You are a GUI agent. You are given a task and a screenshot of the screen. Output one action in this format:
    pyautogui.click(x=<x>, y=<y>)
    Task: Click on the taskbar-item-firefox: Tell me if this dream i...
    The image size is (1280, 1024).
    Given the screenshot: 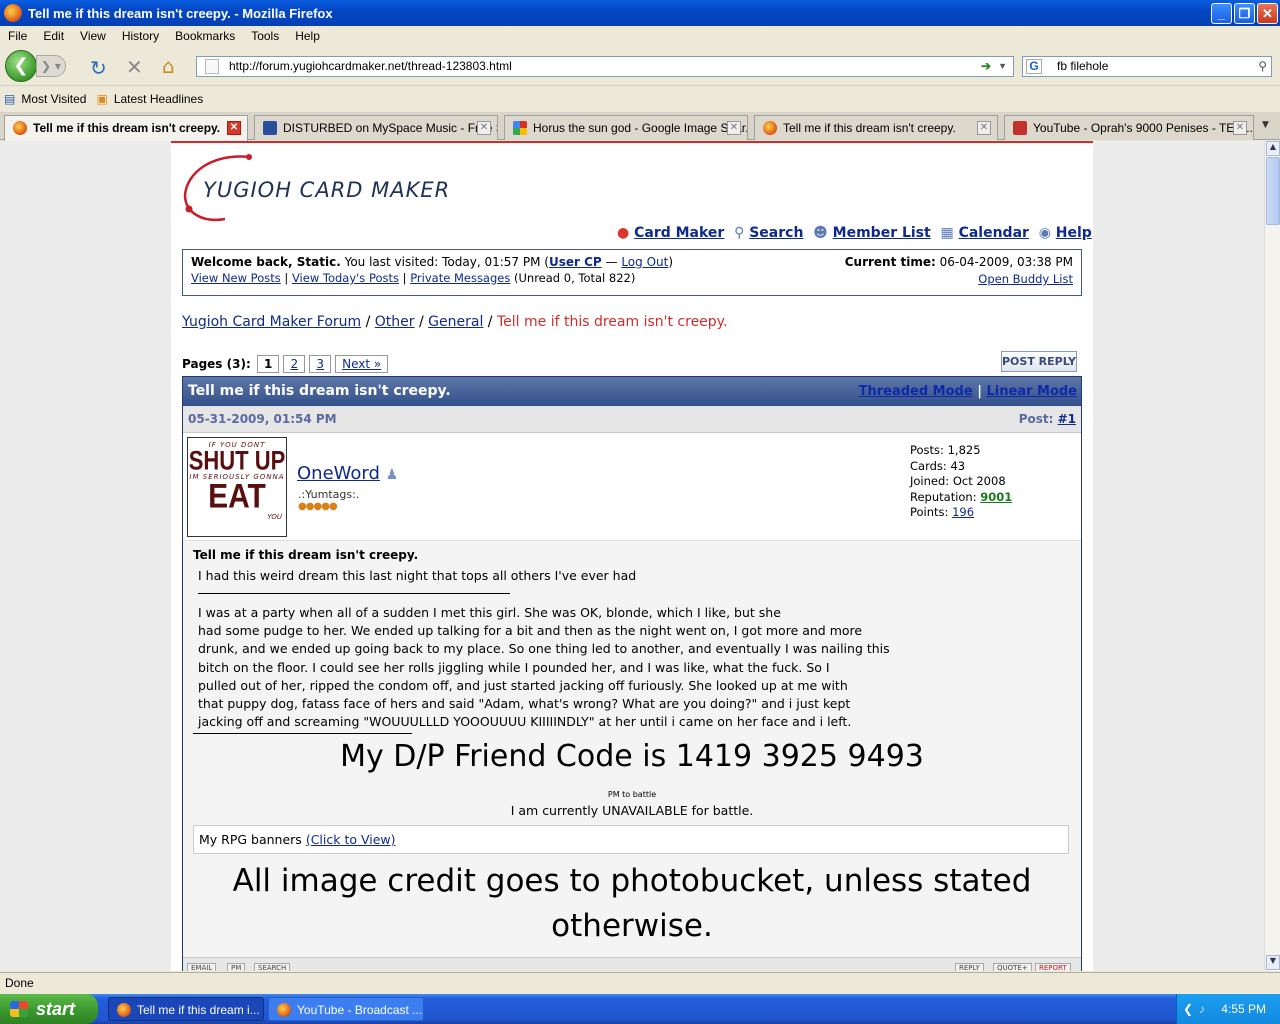 What is the action you would take?
    pyautogui.click(x=186, y=1009)
    